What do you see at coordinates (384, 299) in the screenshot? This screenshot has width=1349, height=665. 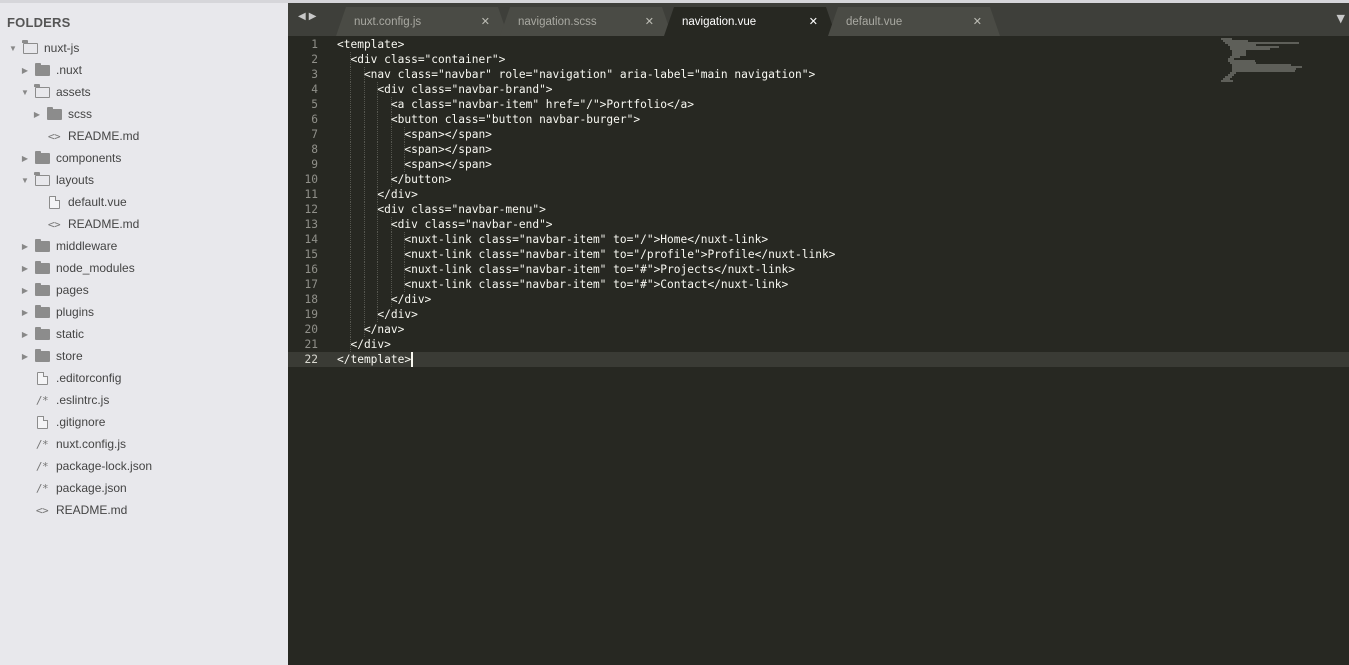 I see `code-text: </div>` at bounding box center [384, 299].